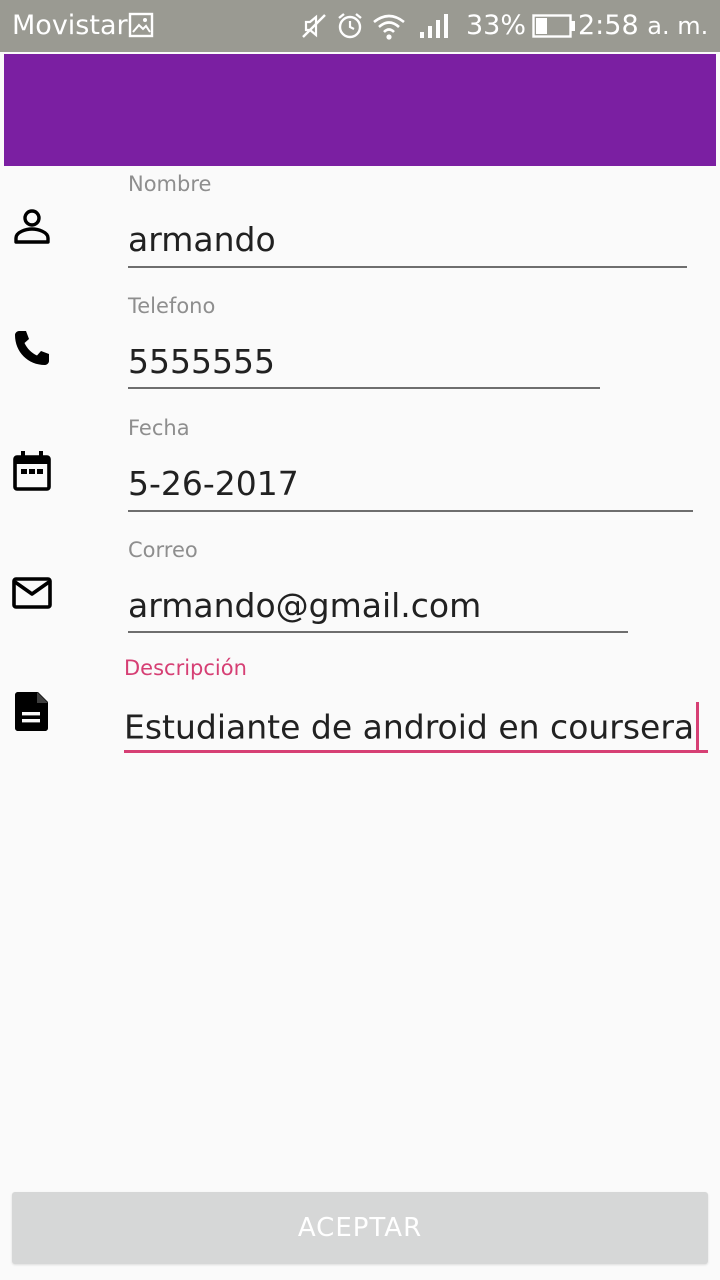 The width and height of the screenshot is (720, 1280). I want to click on description-value: Estudiante de android en coursera, so click(409, 727).